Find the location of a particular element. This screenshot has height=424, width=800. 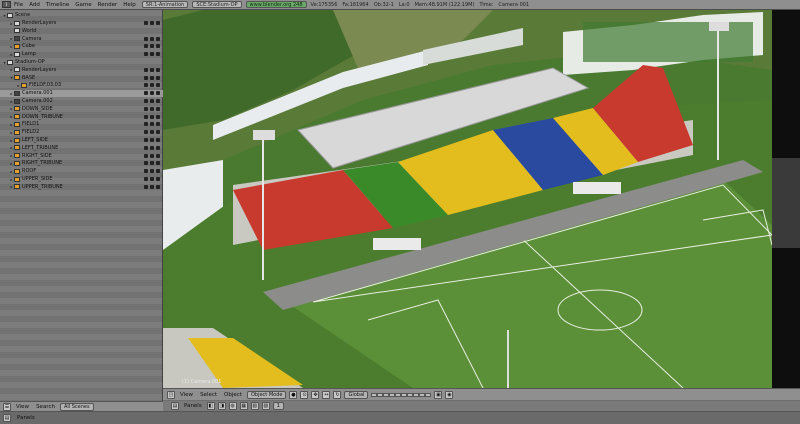

render-icon: ◉ is located at coordinates (449, 394).